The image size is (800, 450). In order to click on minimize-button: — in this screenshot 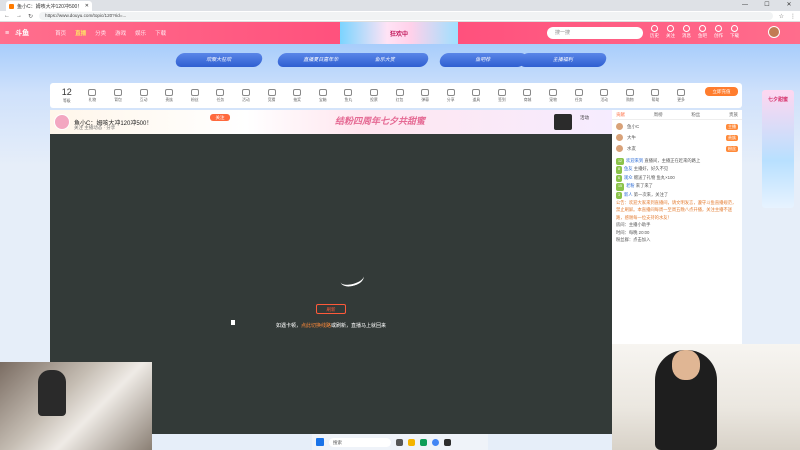, I will do `click(745, 5)`.